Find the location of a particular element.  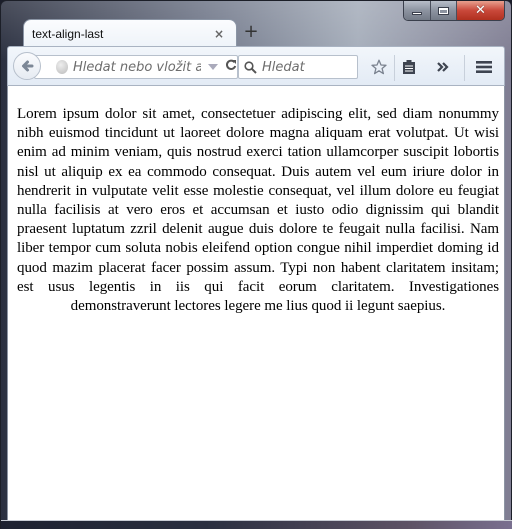

maximize-icon is located at coordinates (443, 10).